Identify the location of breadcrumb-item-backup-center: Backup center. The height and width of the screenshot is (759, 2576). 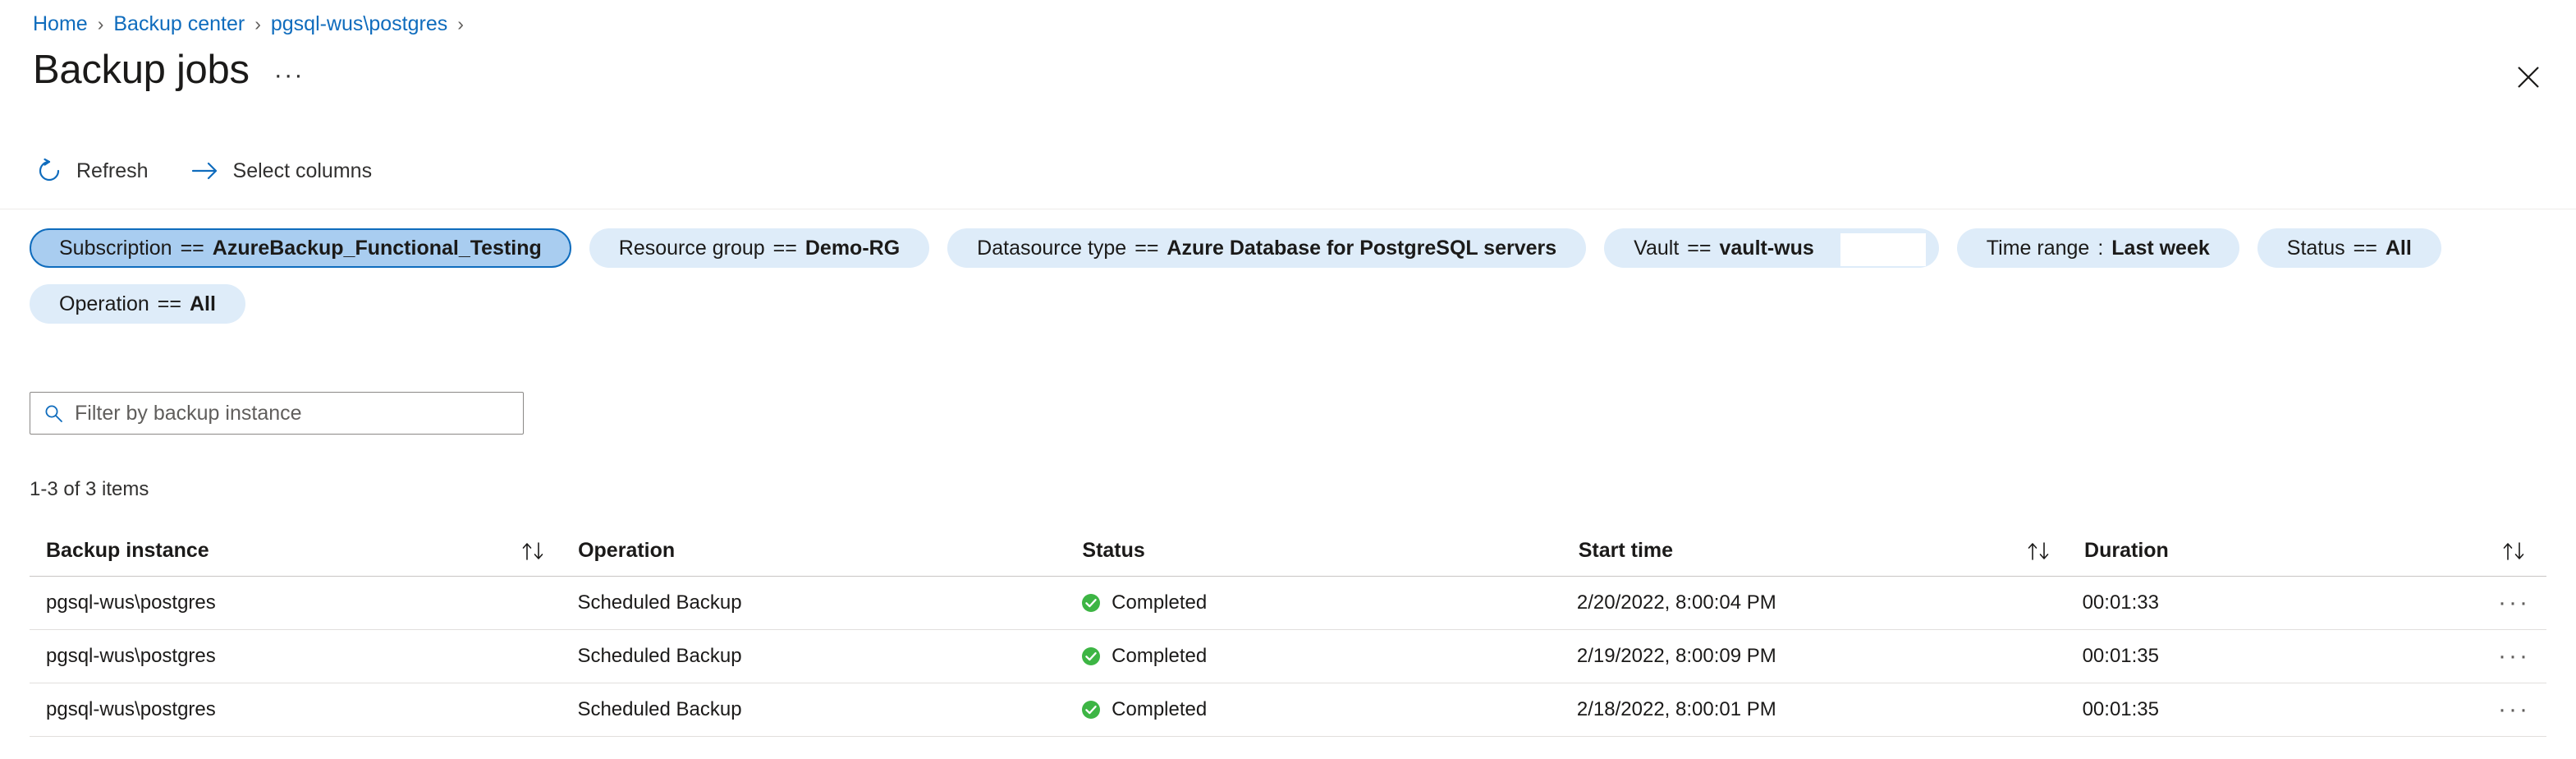
(179, 24).